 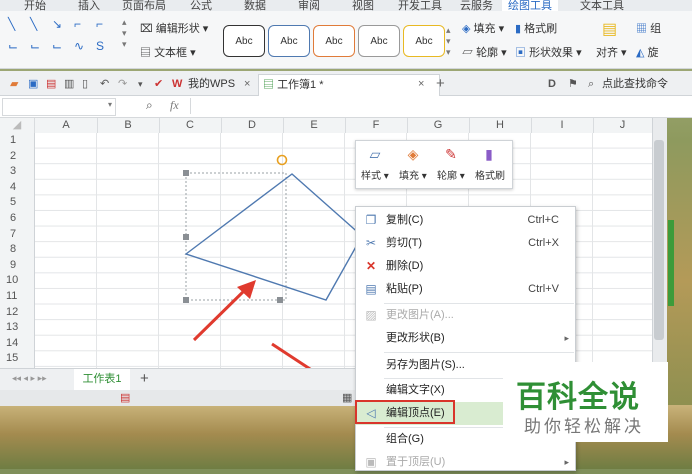 What do you see at coordinates (479, 352) in the screenshot?
I see `menu-separator` at bounding box center [479, 352].